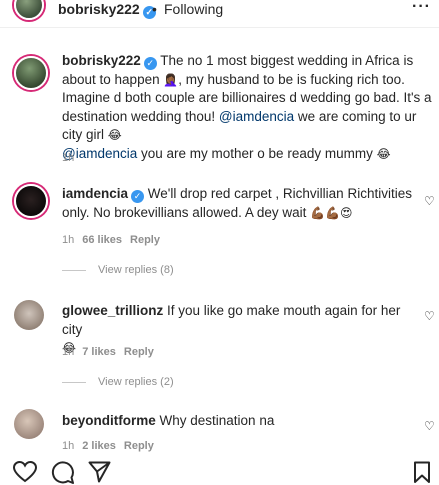 This screenshot has width=439, height=485. Describe the element at coordinates (99, 472) in the screenshot. I see `share-icon` at that location.